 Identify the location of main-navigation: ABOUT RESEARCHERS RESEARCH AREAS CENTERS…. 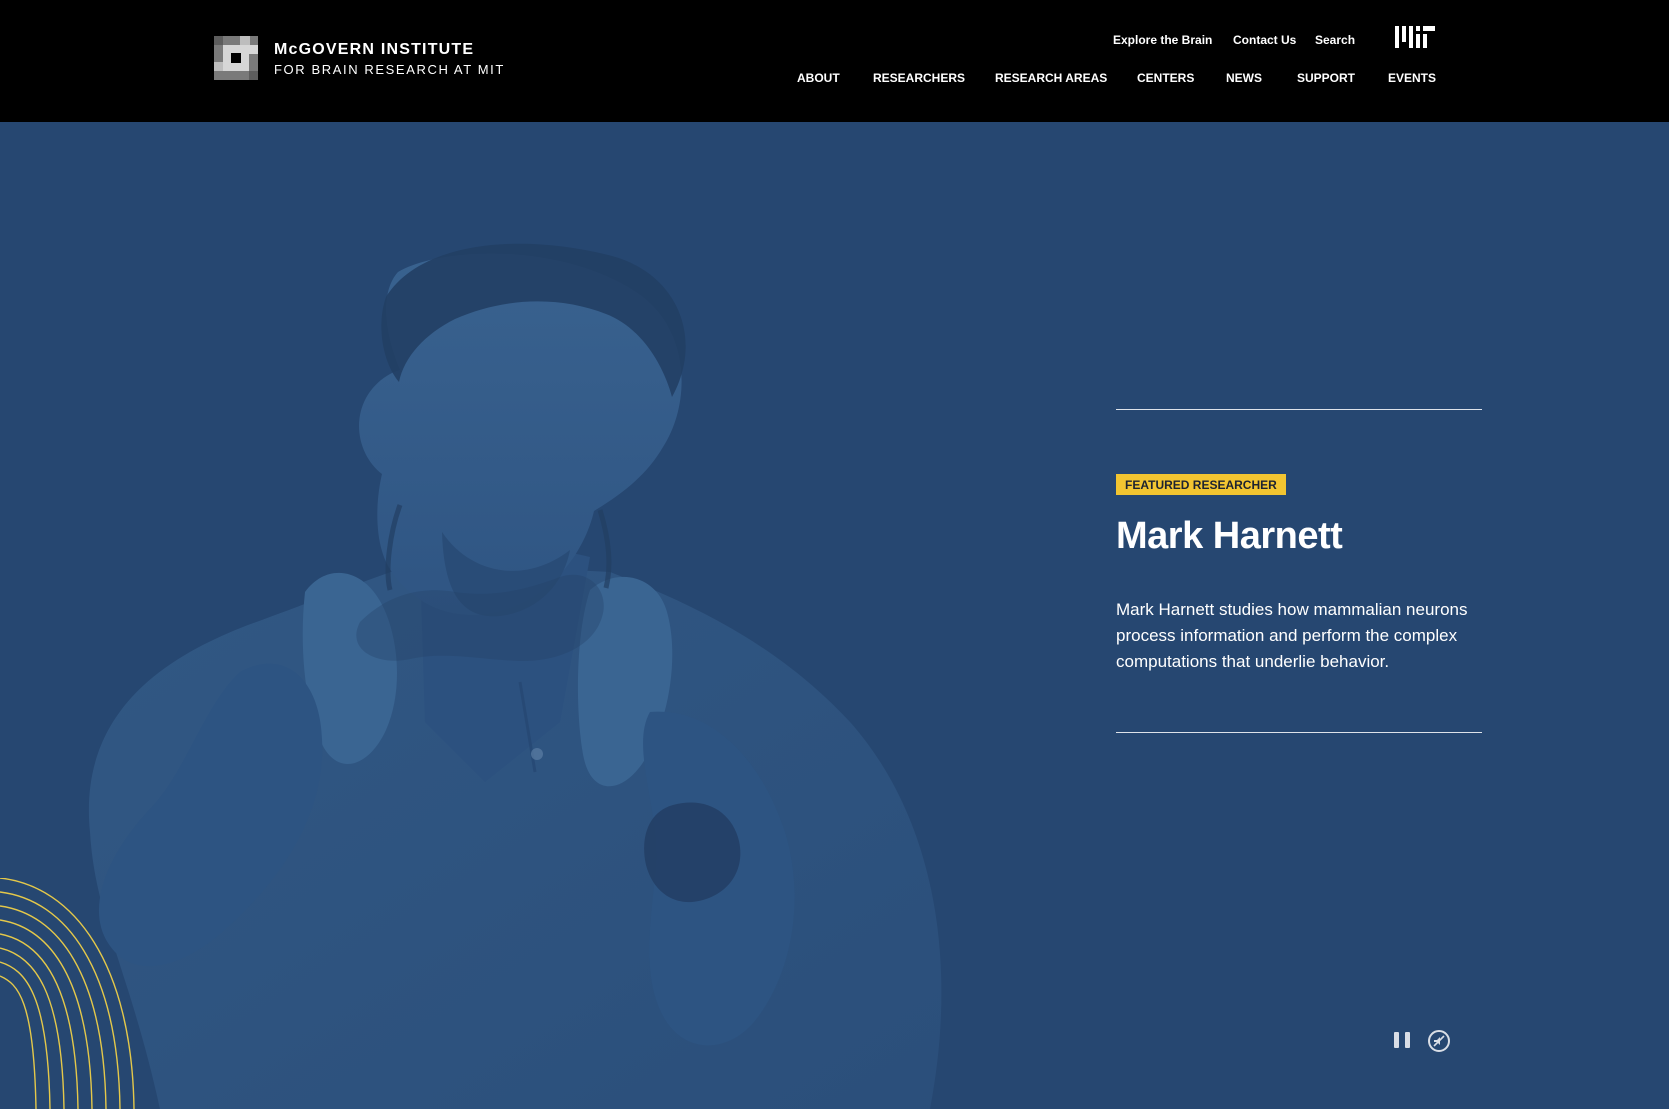
(834, 80).